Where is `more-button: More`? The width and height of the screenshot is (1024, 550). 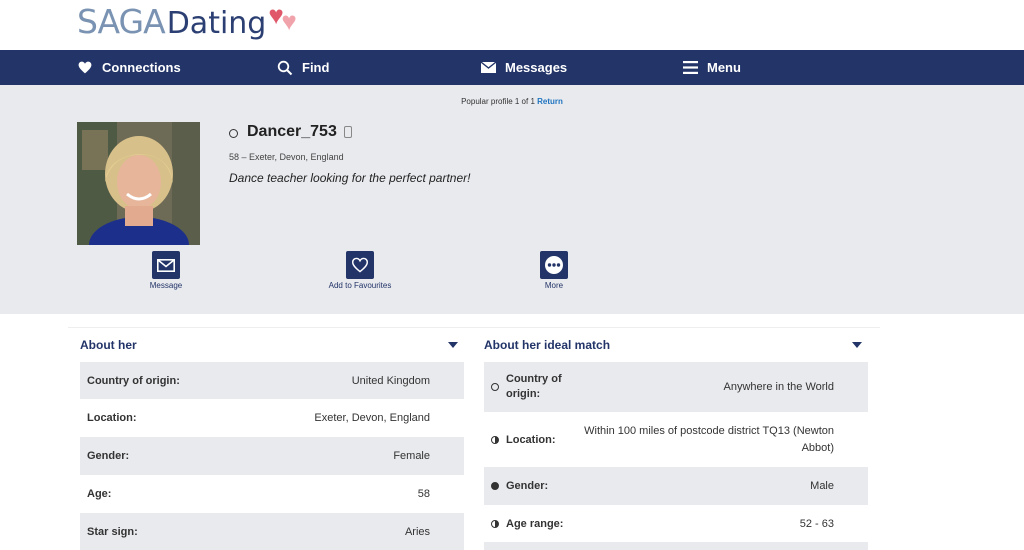
more-button: More is located at coordinates (554, 270).